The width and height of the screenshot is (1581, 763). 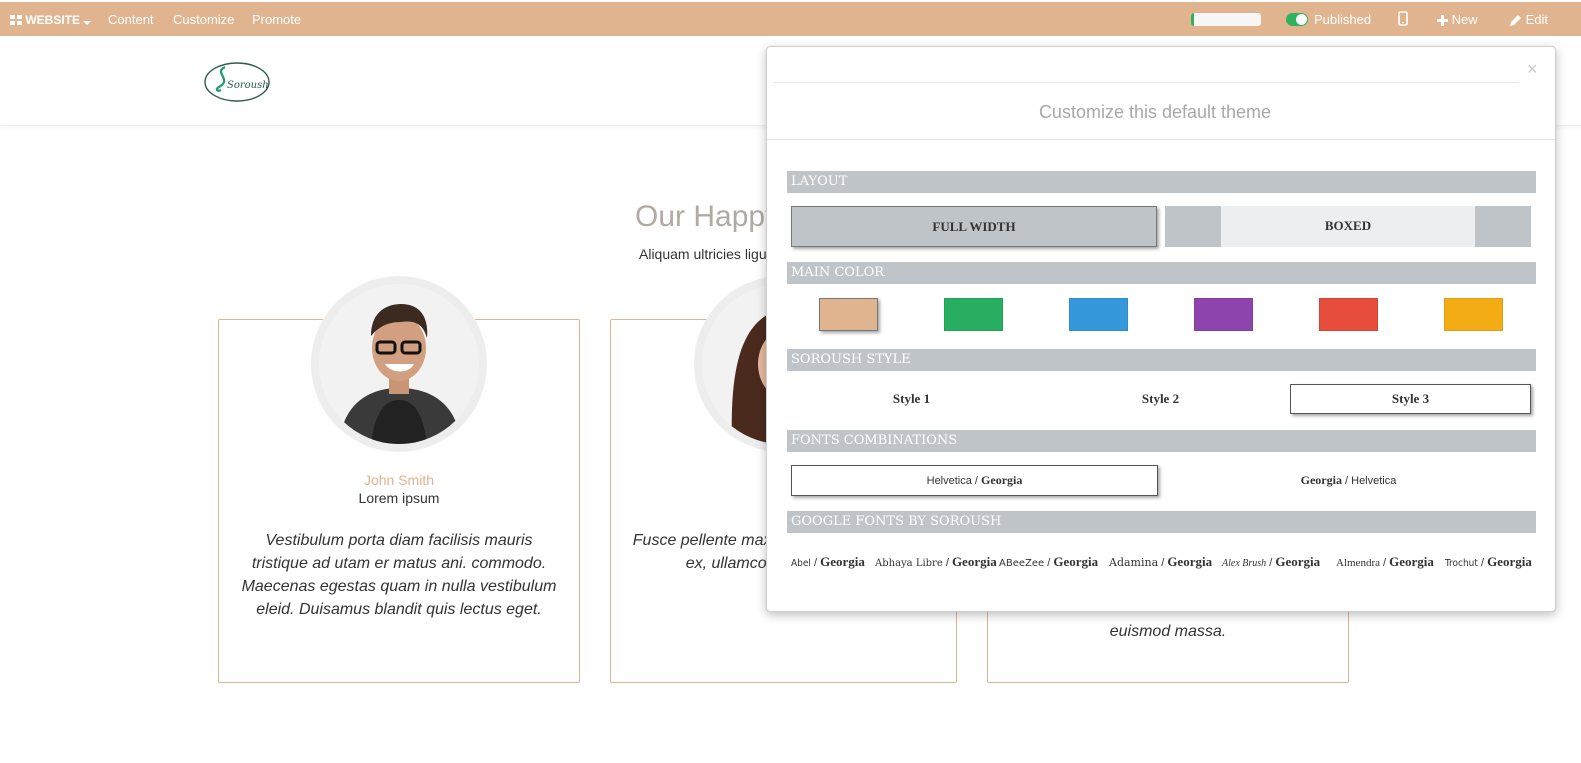 I want to click on website-menu-label: WEBSITE, so click(x=53, y=20).